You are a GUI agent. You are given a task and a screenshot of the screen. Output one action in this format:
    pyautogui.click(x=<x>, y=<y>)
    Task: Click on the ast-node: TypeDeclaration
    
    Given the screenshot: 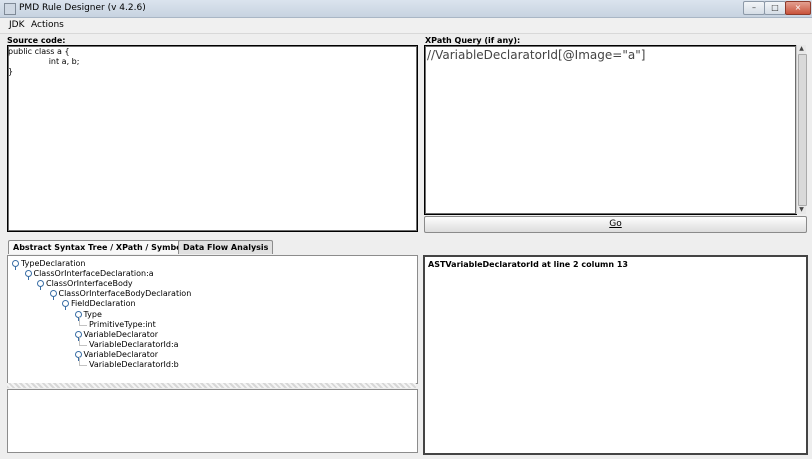 What is the action you would take?
    pyautogui.click(x=53, y=263)
    